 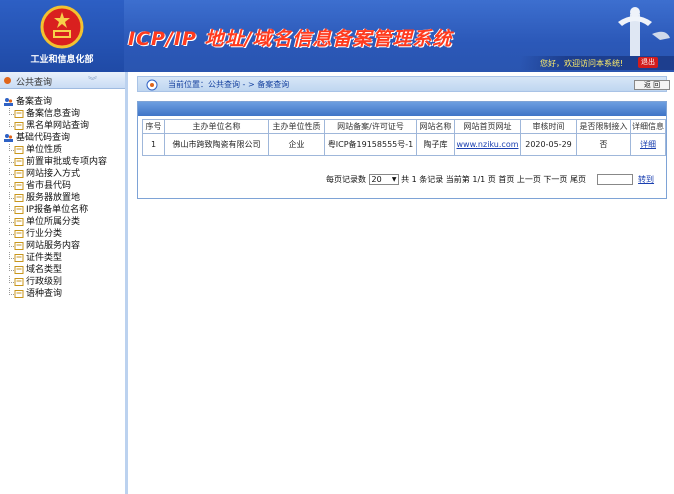 What do you see at coordinates (370, 144) in the screenshot?
I see `license-number: 粤ICP备19158555号-1` at bounding box center [370, 144].